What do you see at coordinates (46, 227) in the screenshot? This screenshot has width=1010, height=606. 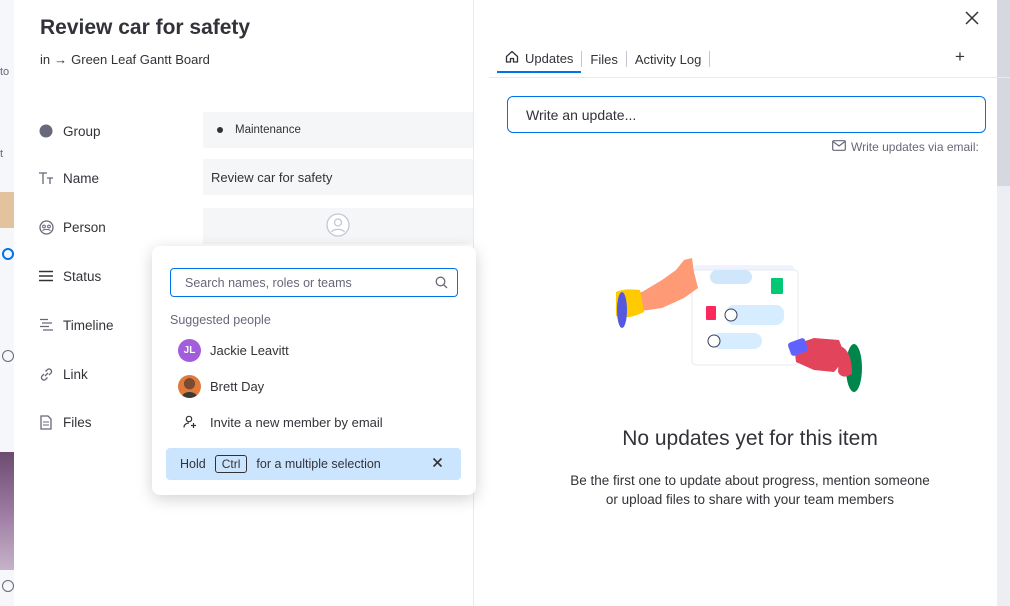 I see `person-column-icon` at bounding box center [46, 227].